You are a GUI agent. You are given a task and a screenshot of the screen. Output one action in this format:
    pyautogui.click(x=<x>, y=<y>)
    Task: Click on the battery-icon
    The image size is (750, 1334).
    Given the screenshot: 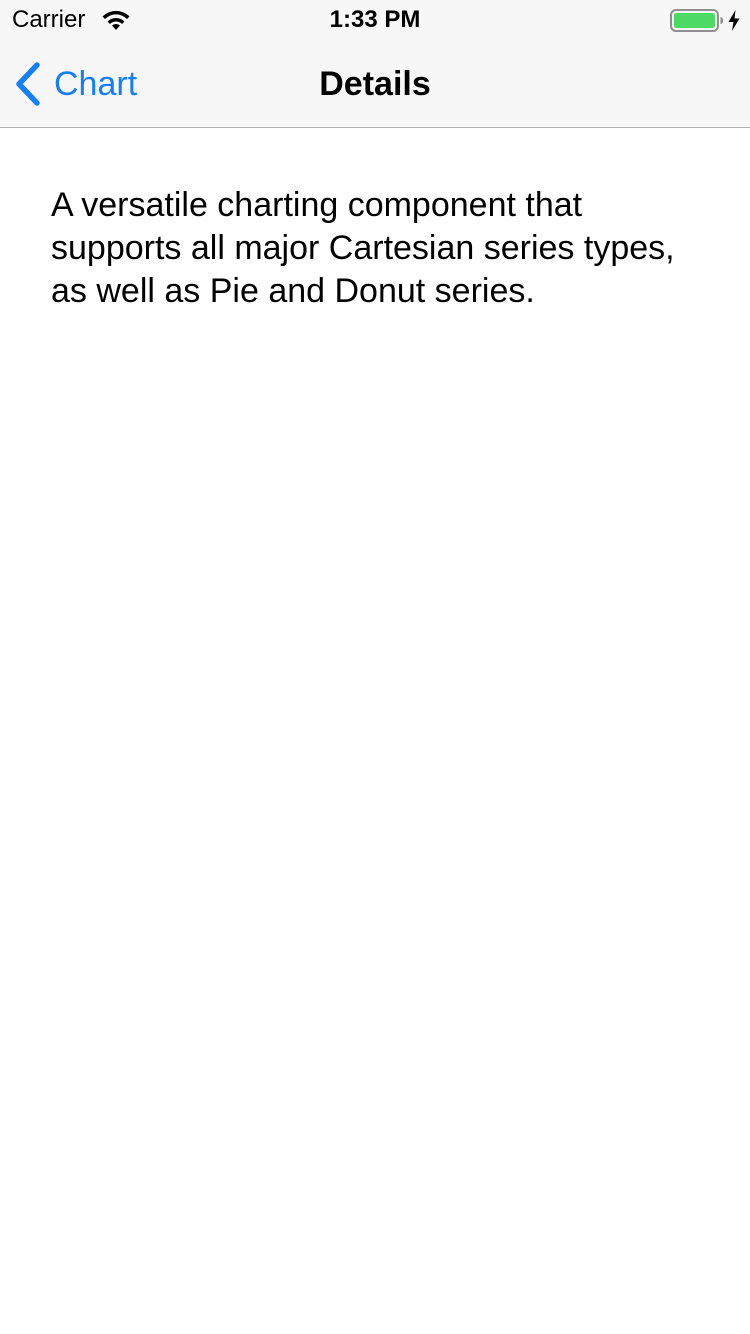 What is the action you would take?
    pyautogui.click(x=696, y=20)
    